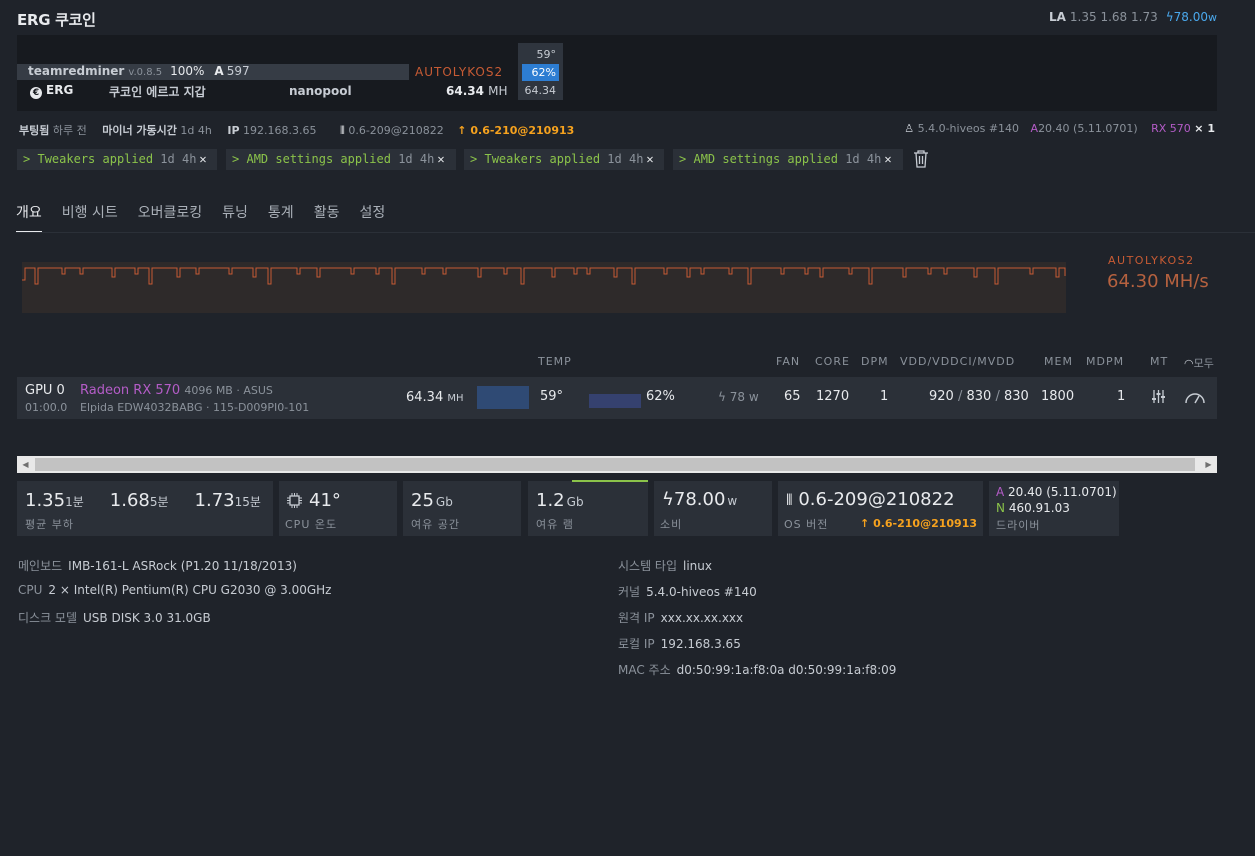 The height and width of the screenshot is (856, 1255). I want to click on mini-fan: 62%, so click(540, 72).